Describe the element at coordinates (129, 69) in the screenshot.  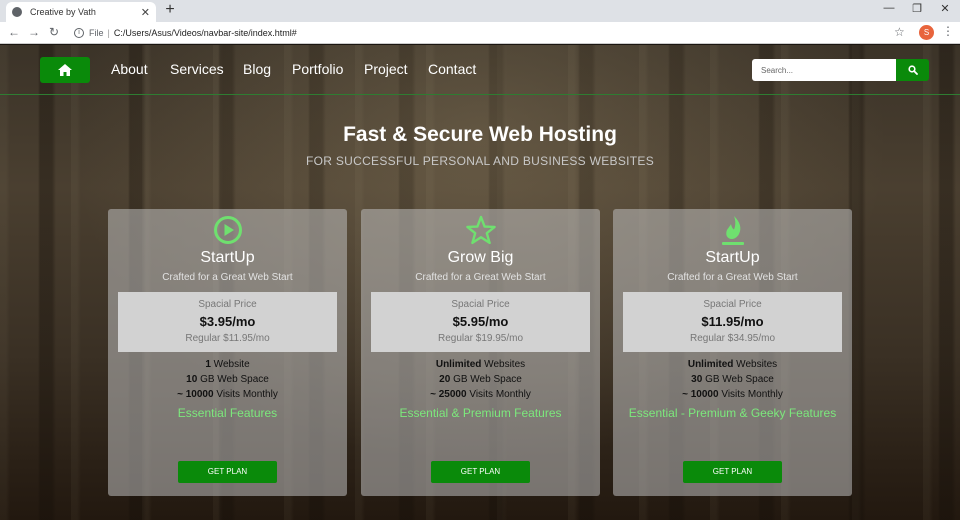
I see `nav-link-about: About` at that location.